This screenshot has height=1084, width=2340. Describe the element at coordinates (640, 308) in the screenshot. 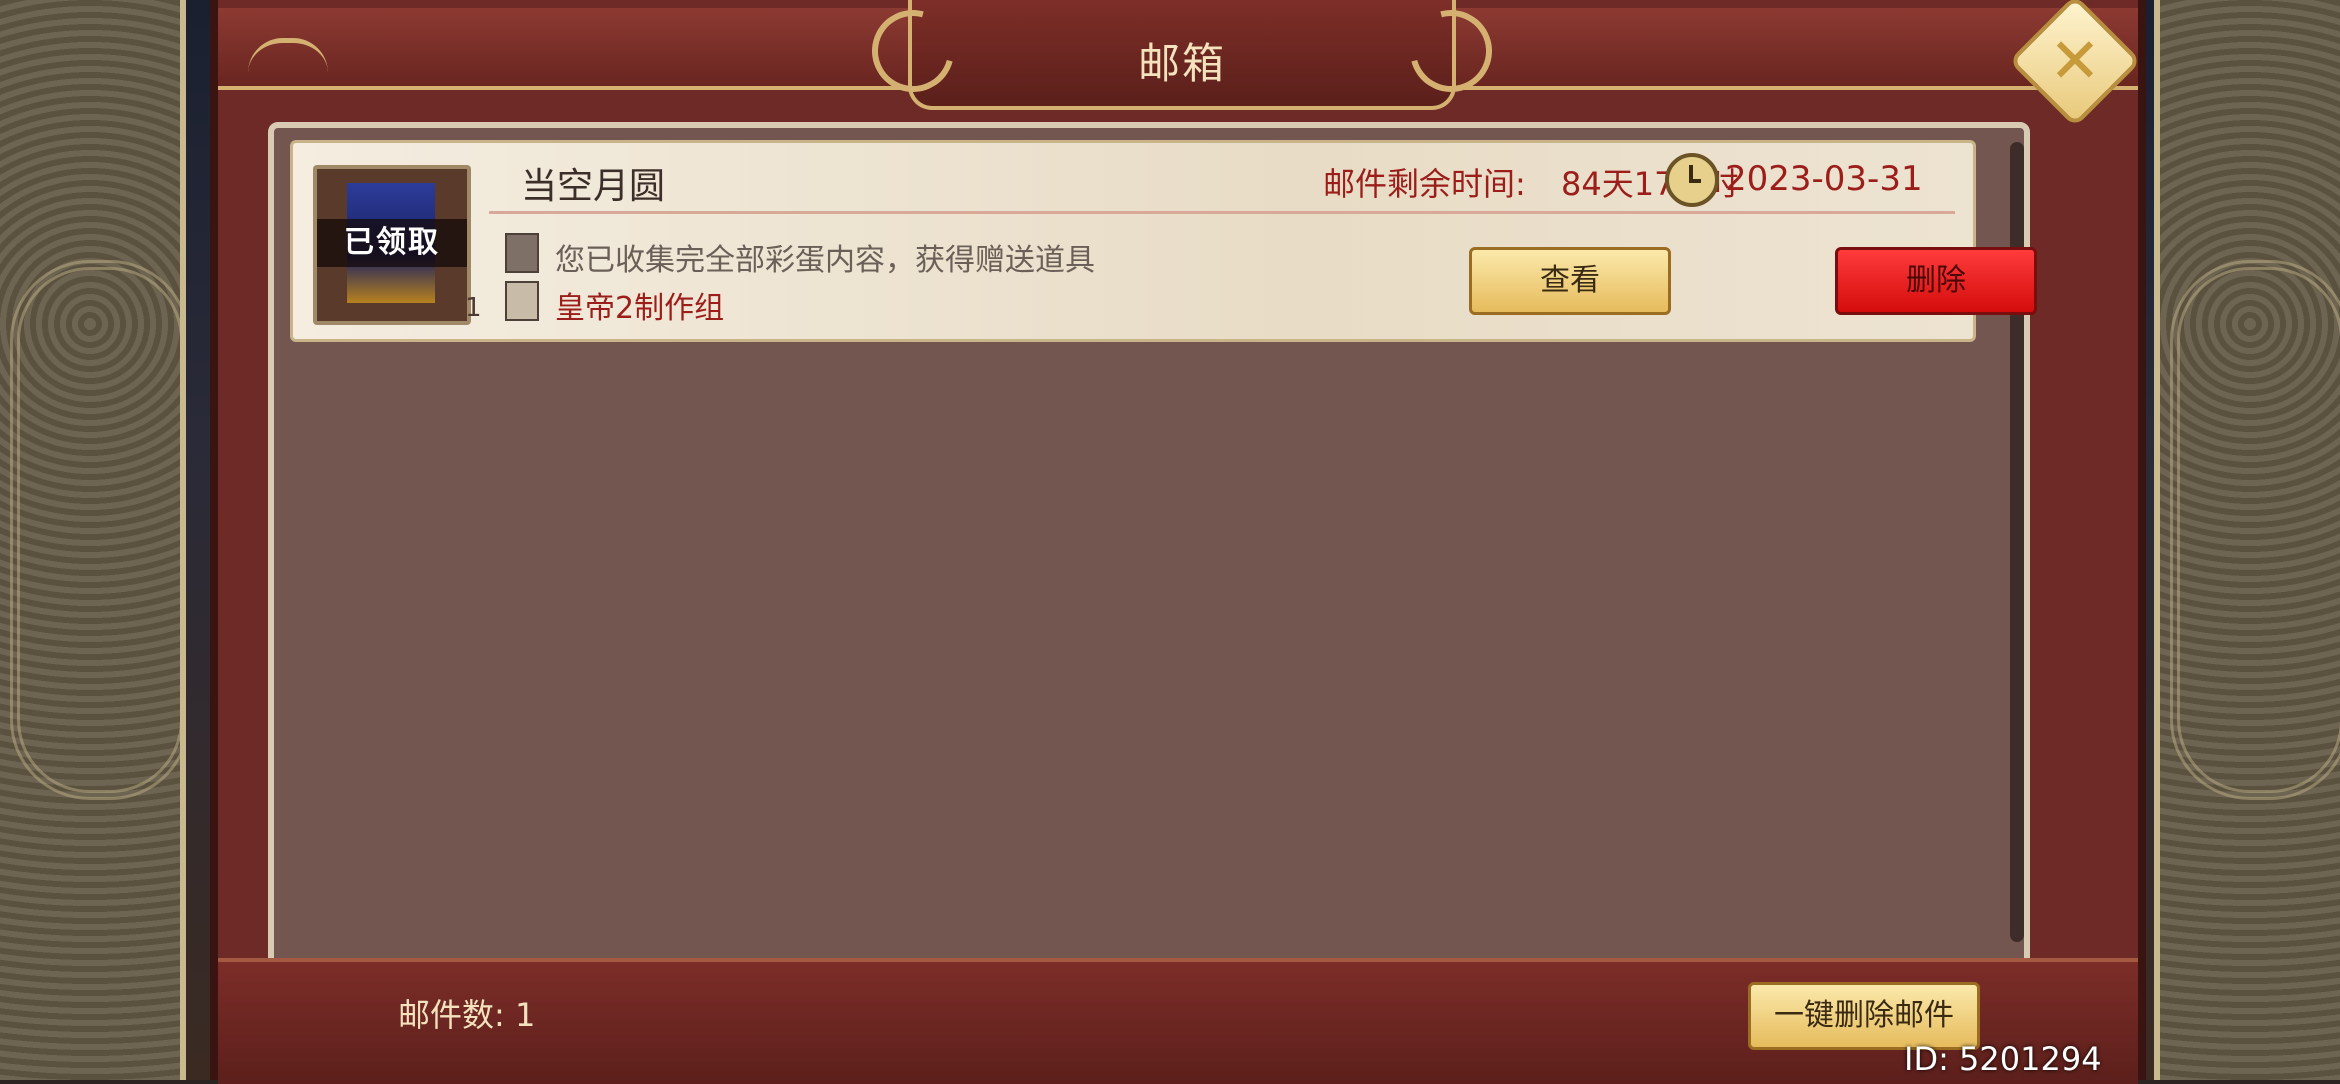

I see `mail-sender: 皇帝2制作组` at that location.